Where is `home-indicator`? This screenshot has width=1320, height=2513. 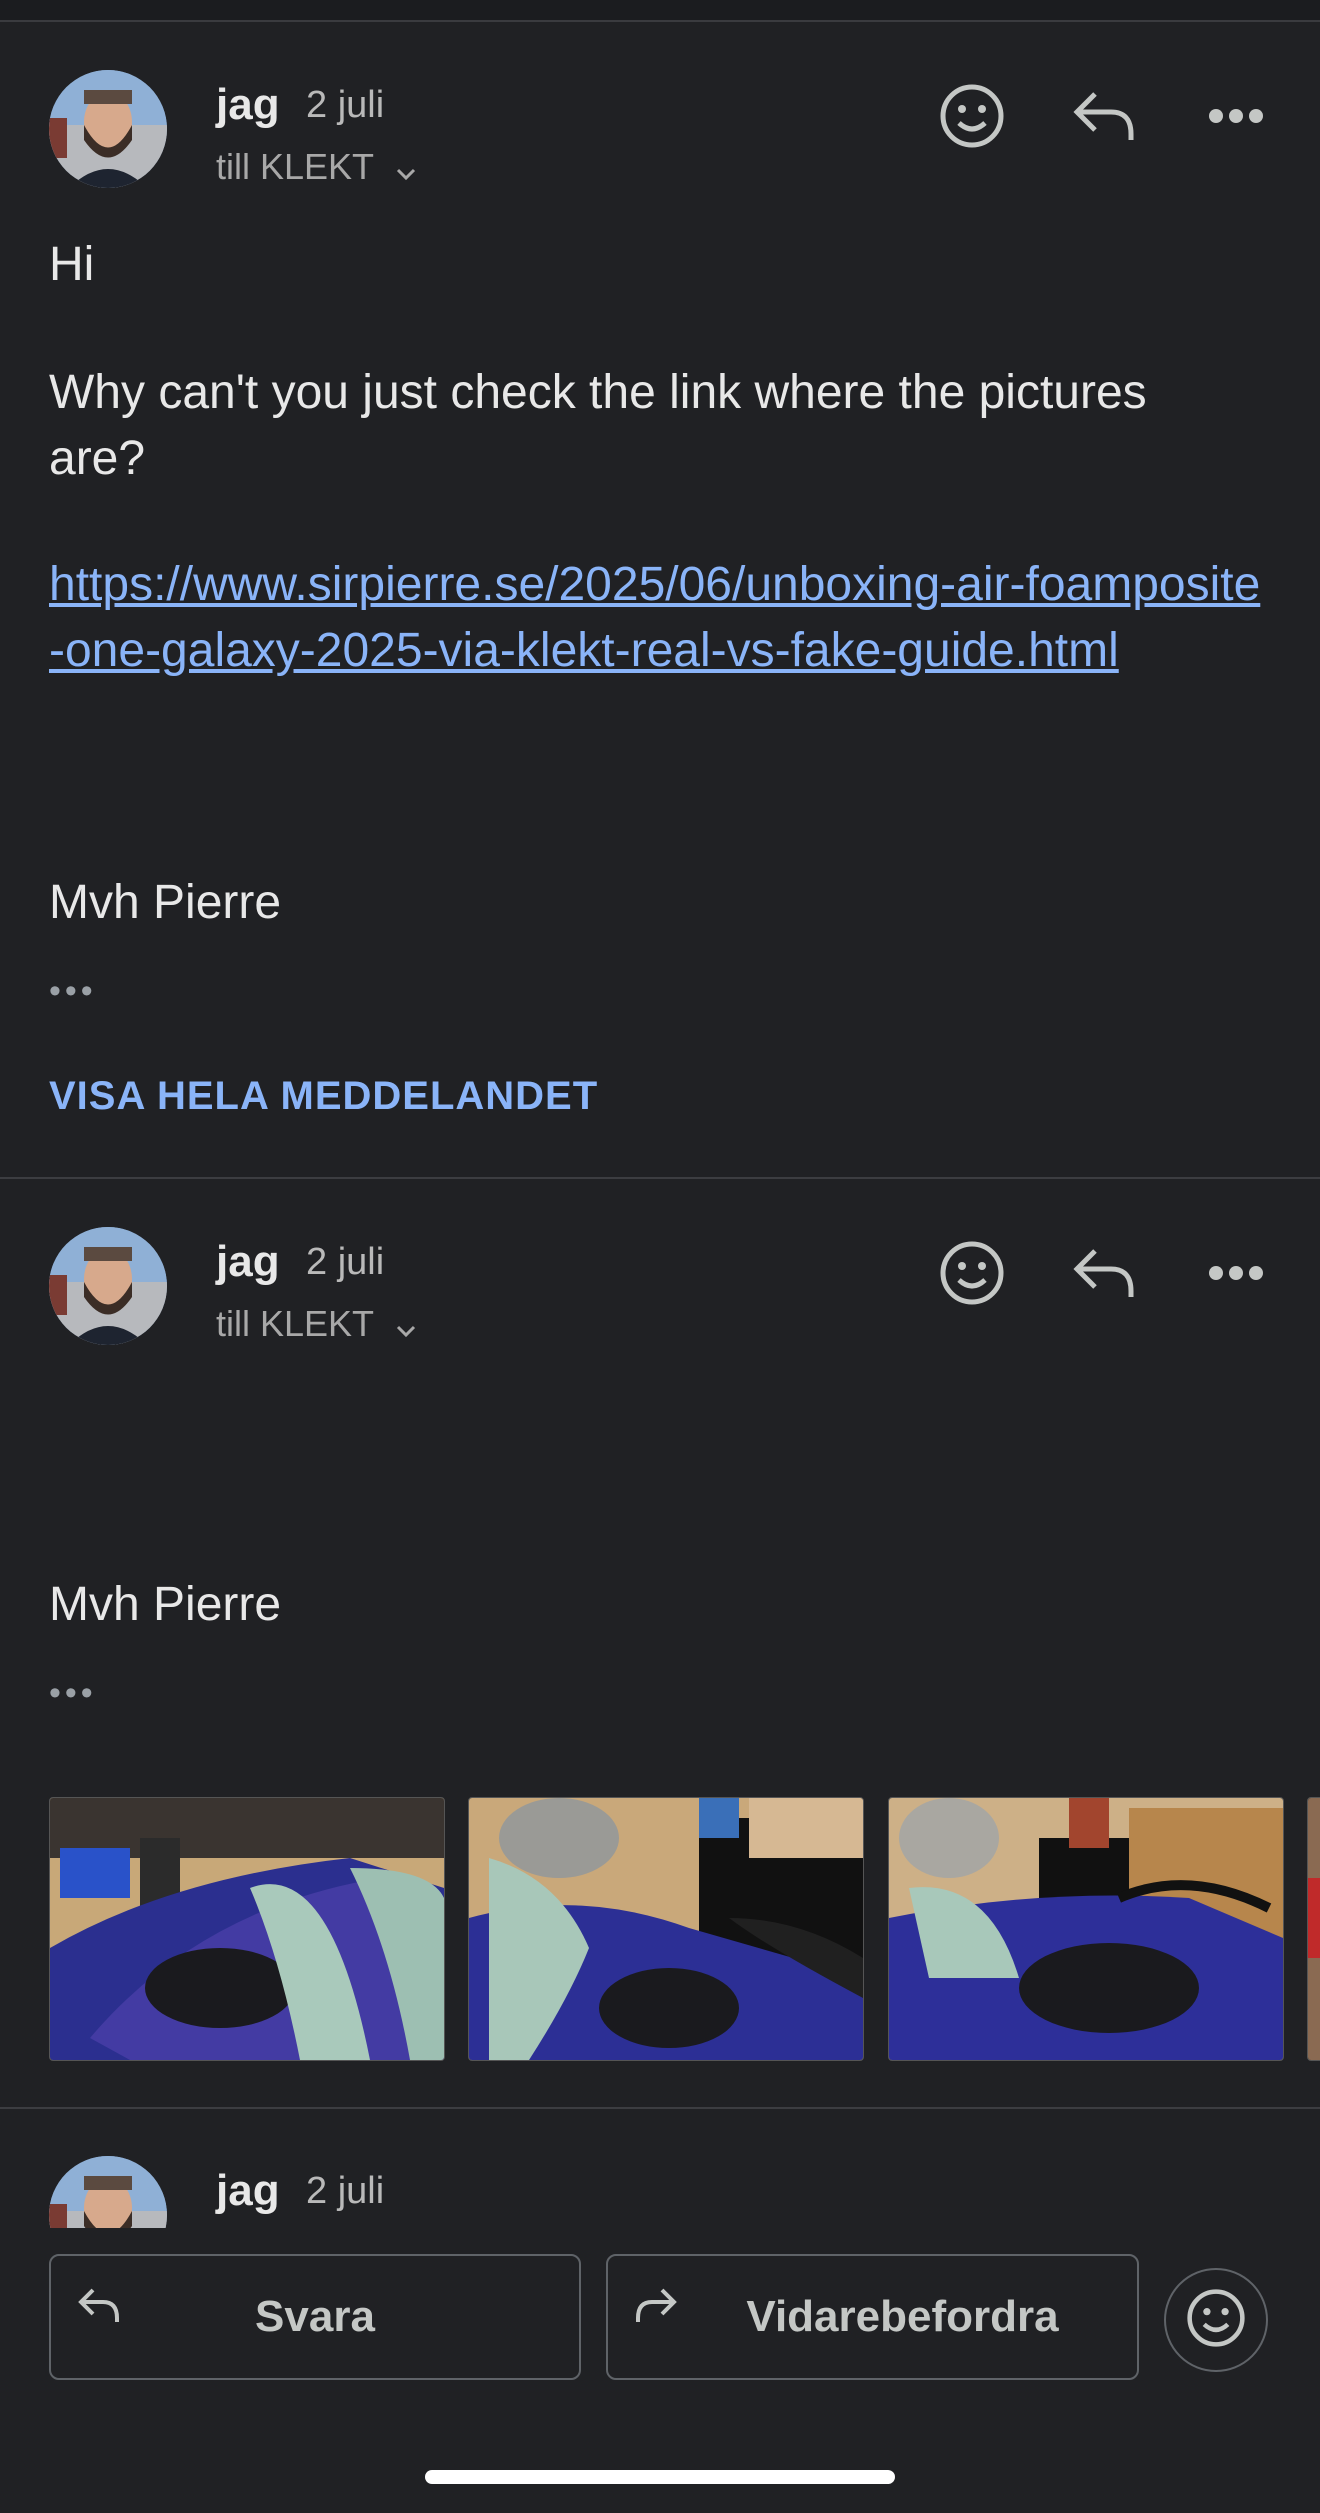 home-indicator is located at coordinates (660, 2477).